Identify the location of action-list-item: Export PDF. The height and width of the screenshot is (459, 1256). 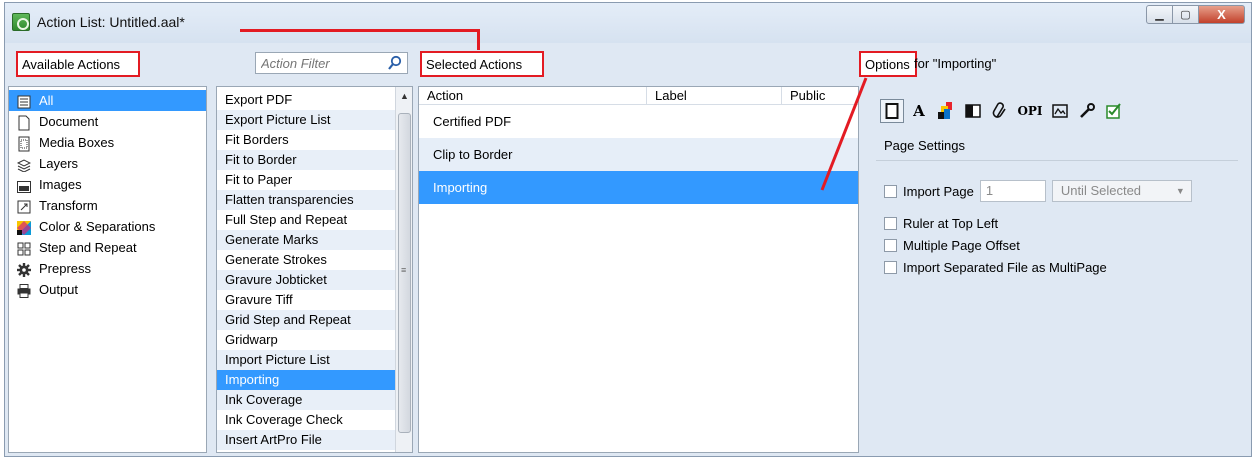
(307, 100).